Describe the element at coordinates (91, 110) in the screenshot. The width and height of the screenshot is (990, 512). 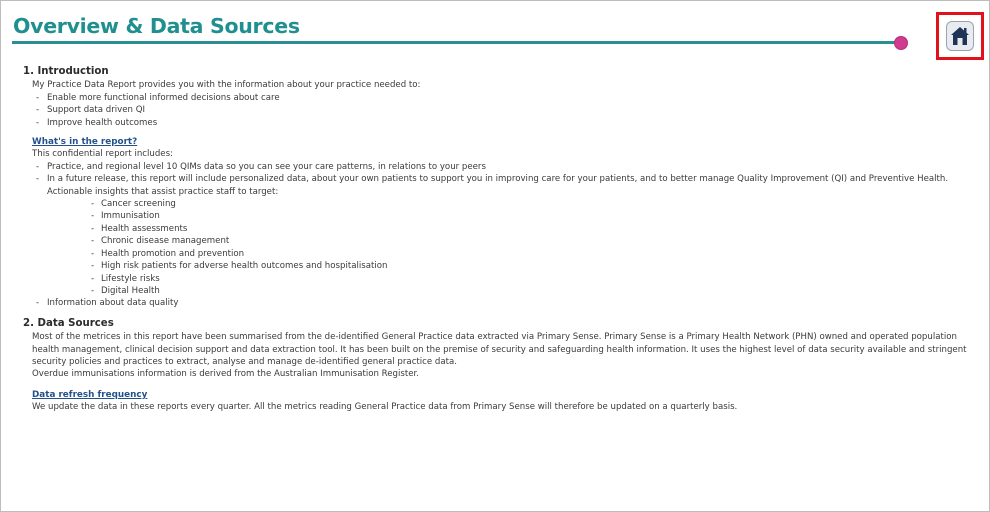
I see `list-item: - Support data driven QI` at that location.